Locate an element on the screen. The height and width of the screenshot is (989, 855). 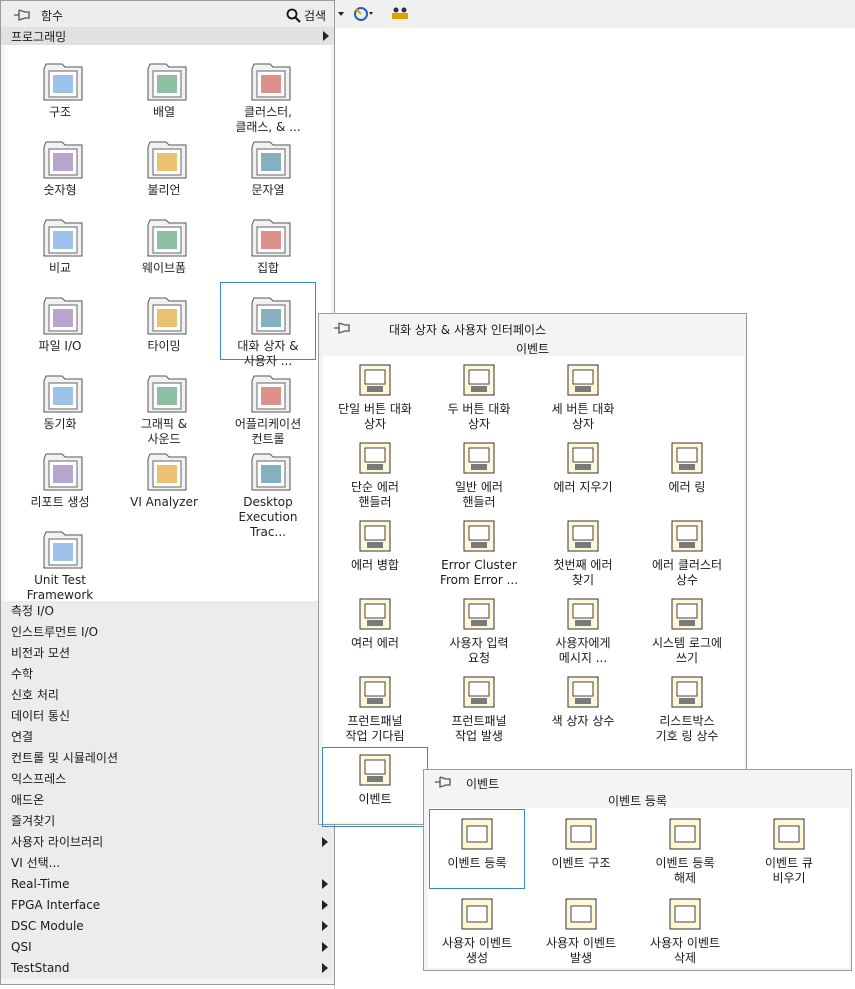
events-tile-flush-event-queue: 이벤트 큐 비우기 is located at coordinates (789, 849).